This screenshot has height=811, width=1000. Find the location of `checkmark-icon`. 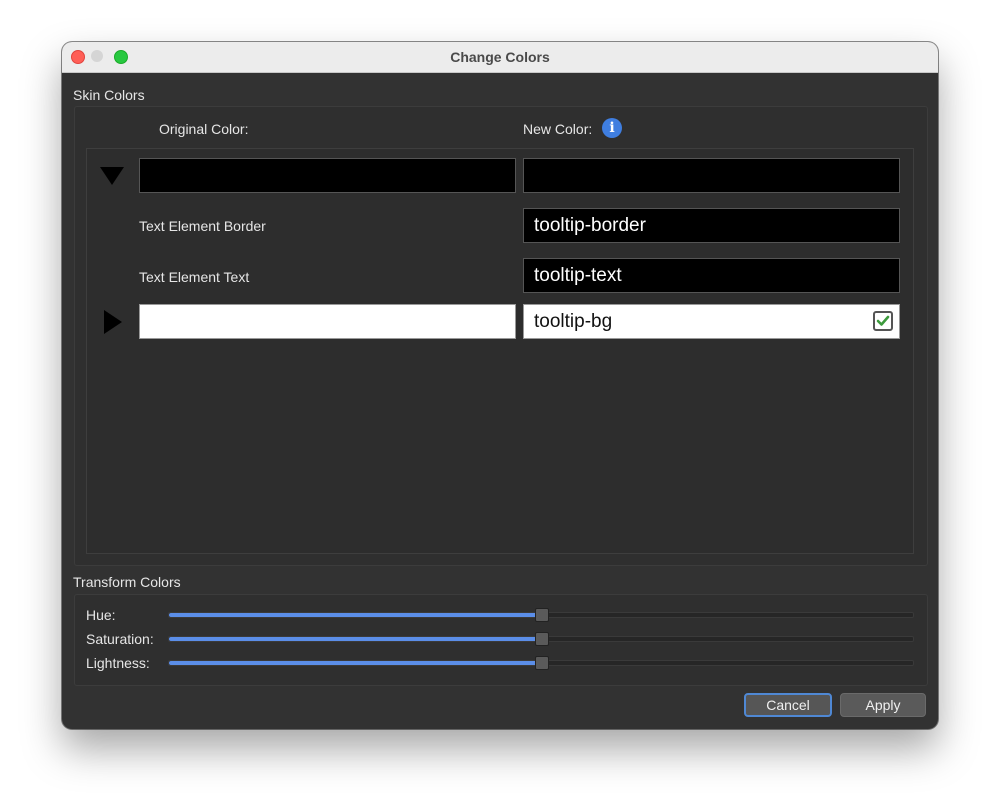

checkmark-icon is located at coordinates (883, 320).